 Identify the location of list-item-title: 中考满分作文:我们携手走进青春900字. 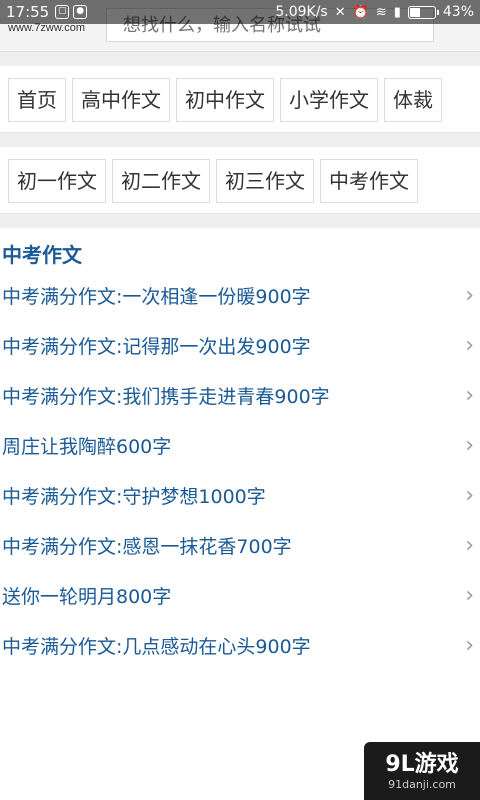
(166, 396).